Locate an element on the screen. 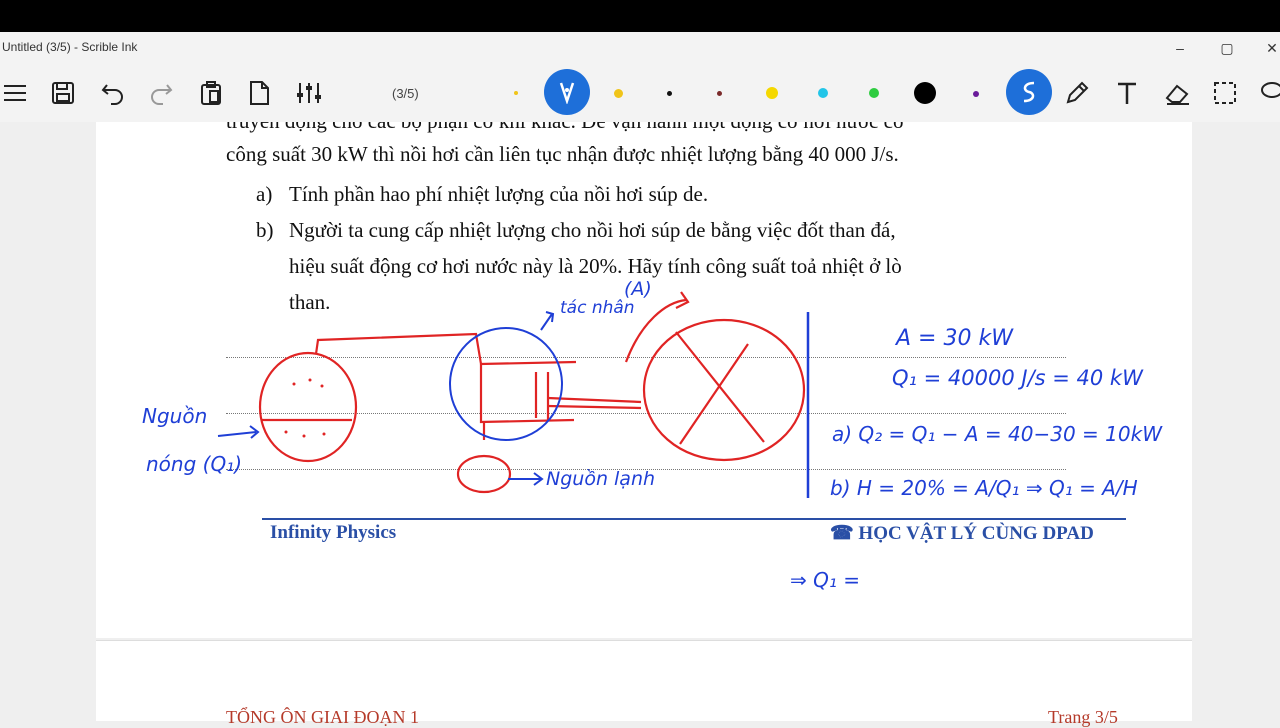 This screenshot has width=1280, height=728. color-yellow-swatch is located at coordinates (618, 93).